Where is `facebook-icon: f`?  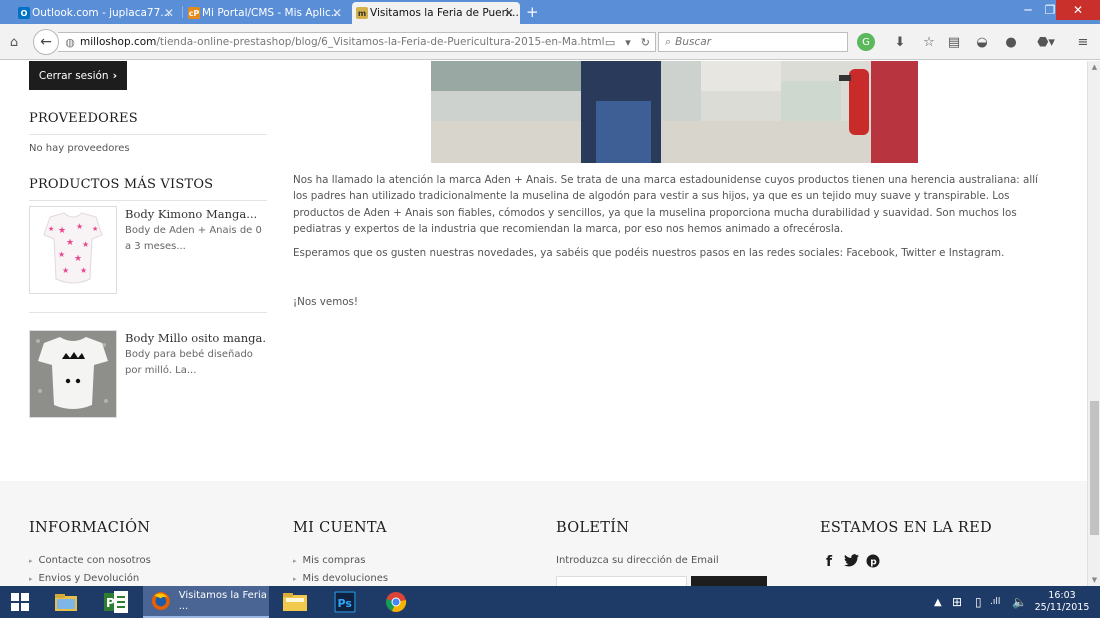
facebook-icon: f is located at coordinates (829, 562).